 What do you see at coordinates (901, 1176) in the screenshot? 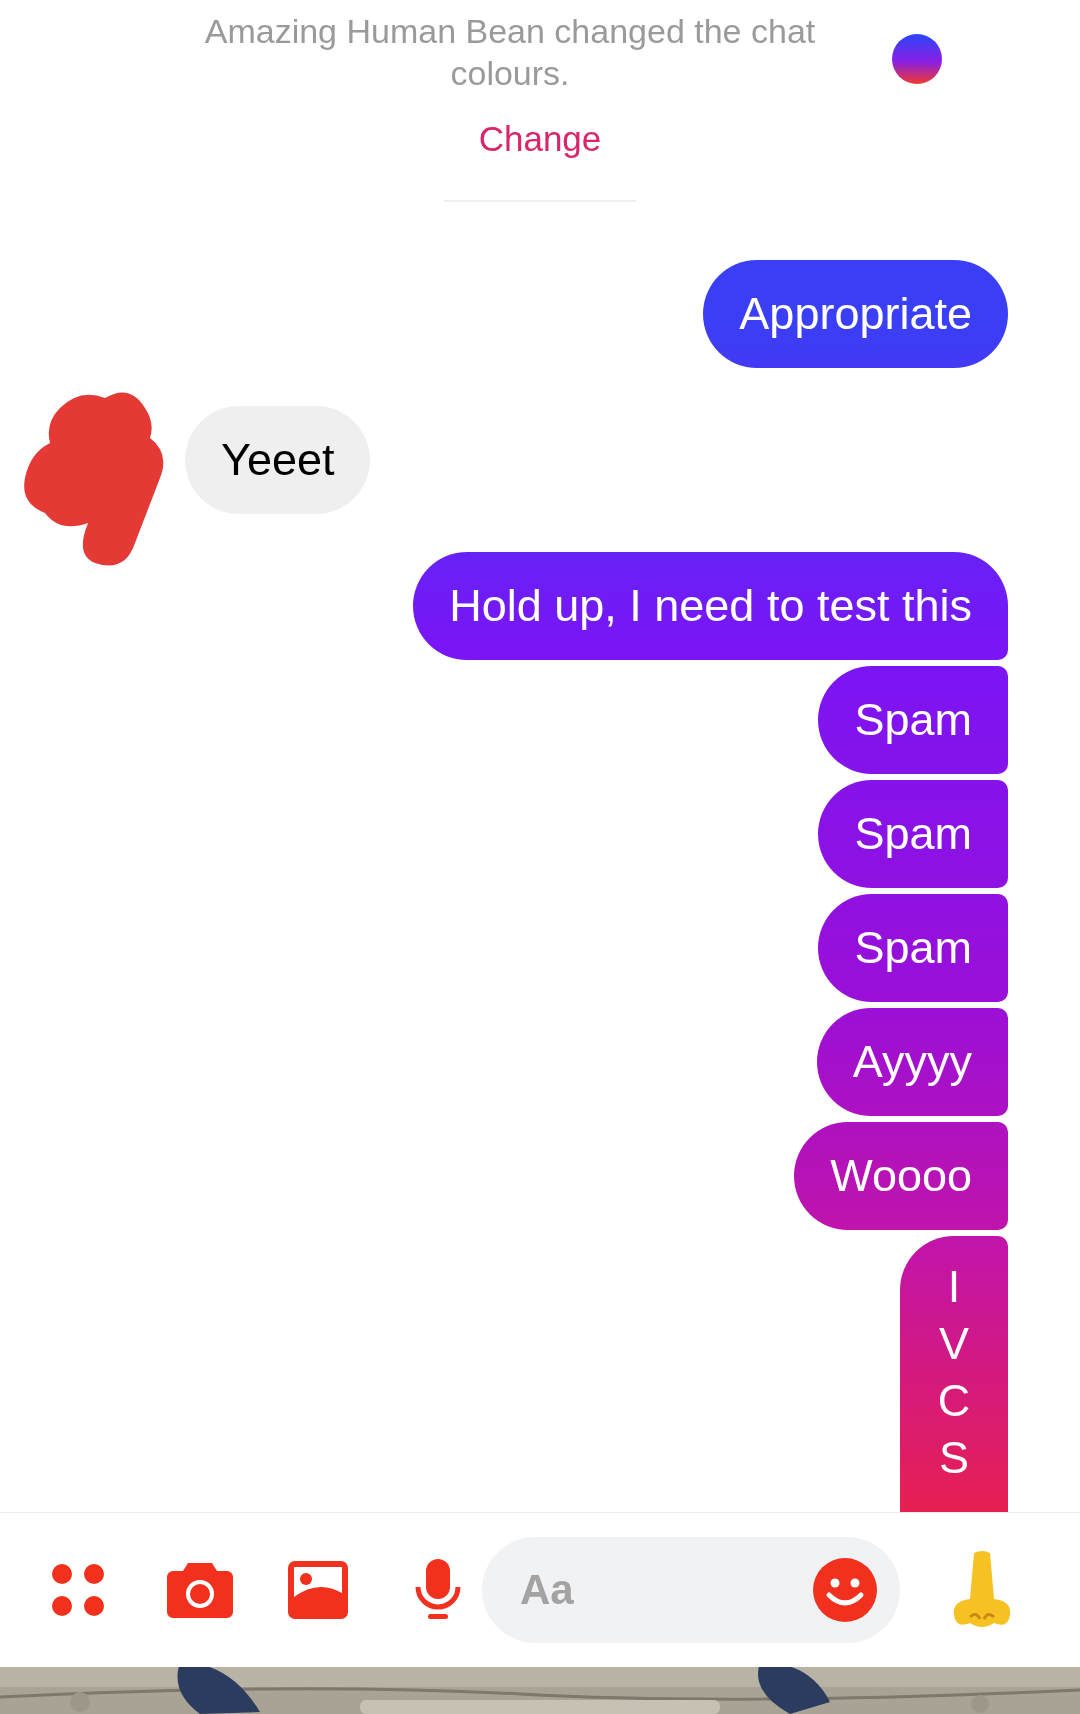
I see `message-bubble: Woooo` at bounding box center [901, 1176].